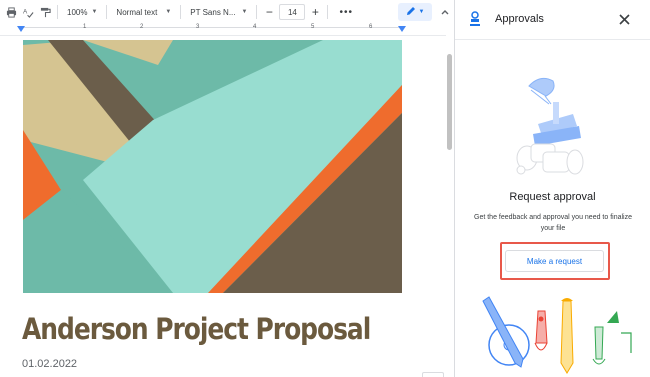 The image size is (650, 377). Describe the element at coordinates (45, 12) in the screenshot. I see `paint-format-icon` at that location.